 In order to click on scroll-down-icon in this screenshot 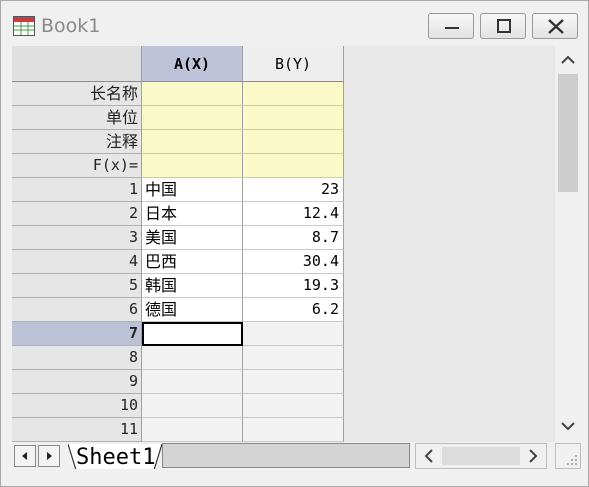, I will do `click(568, 426)`.